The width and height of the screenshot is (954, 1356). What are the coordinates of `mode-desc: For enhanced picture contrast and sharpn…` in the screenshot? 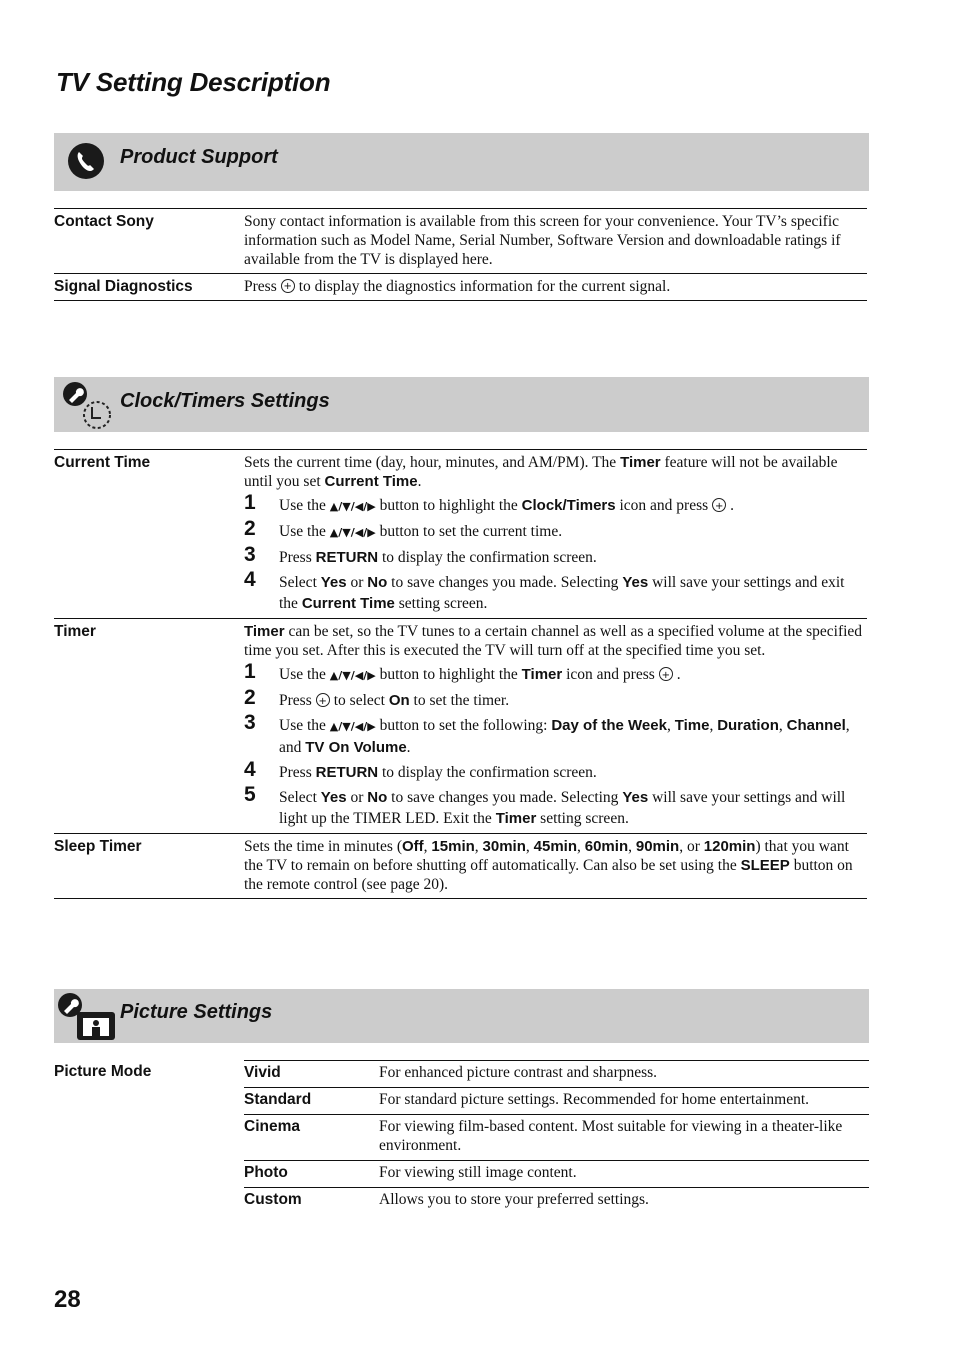 It's located at (518, 1072).